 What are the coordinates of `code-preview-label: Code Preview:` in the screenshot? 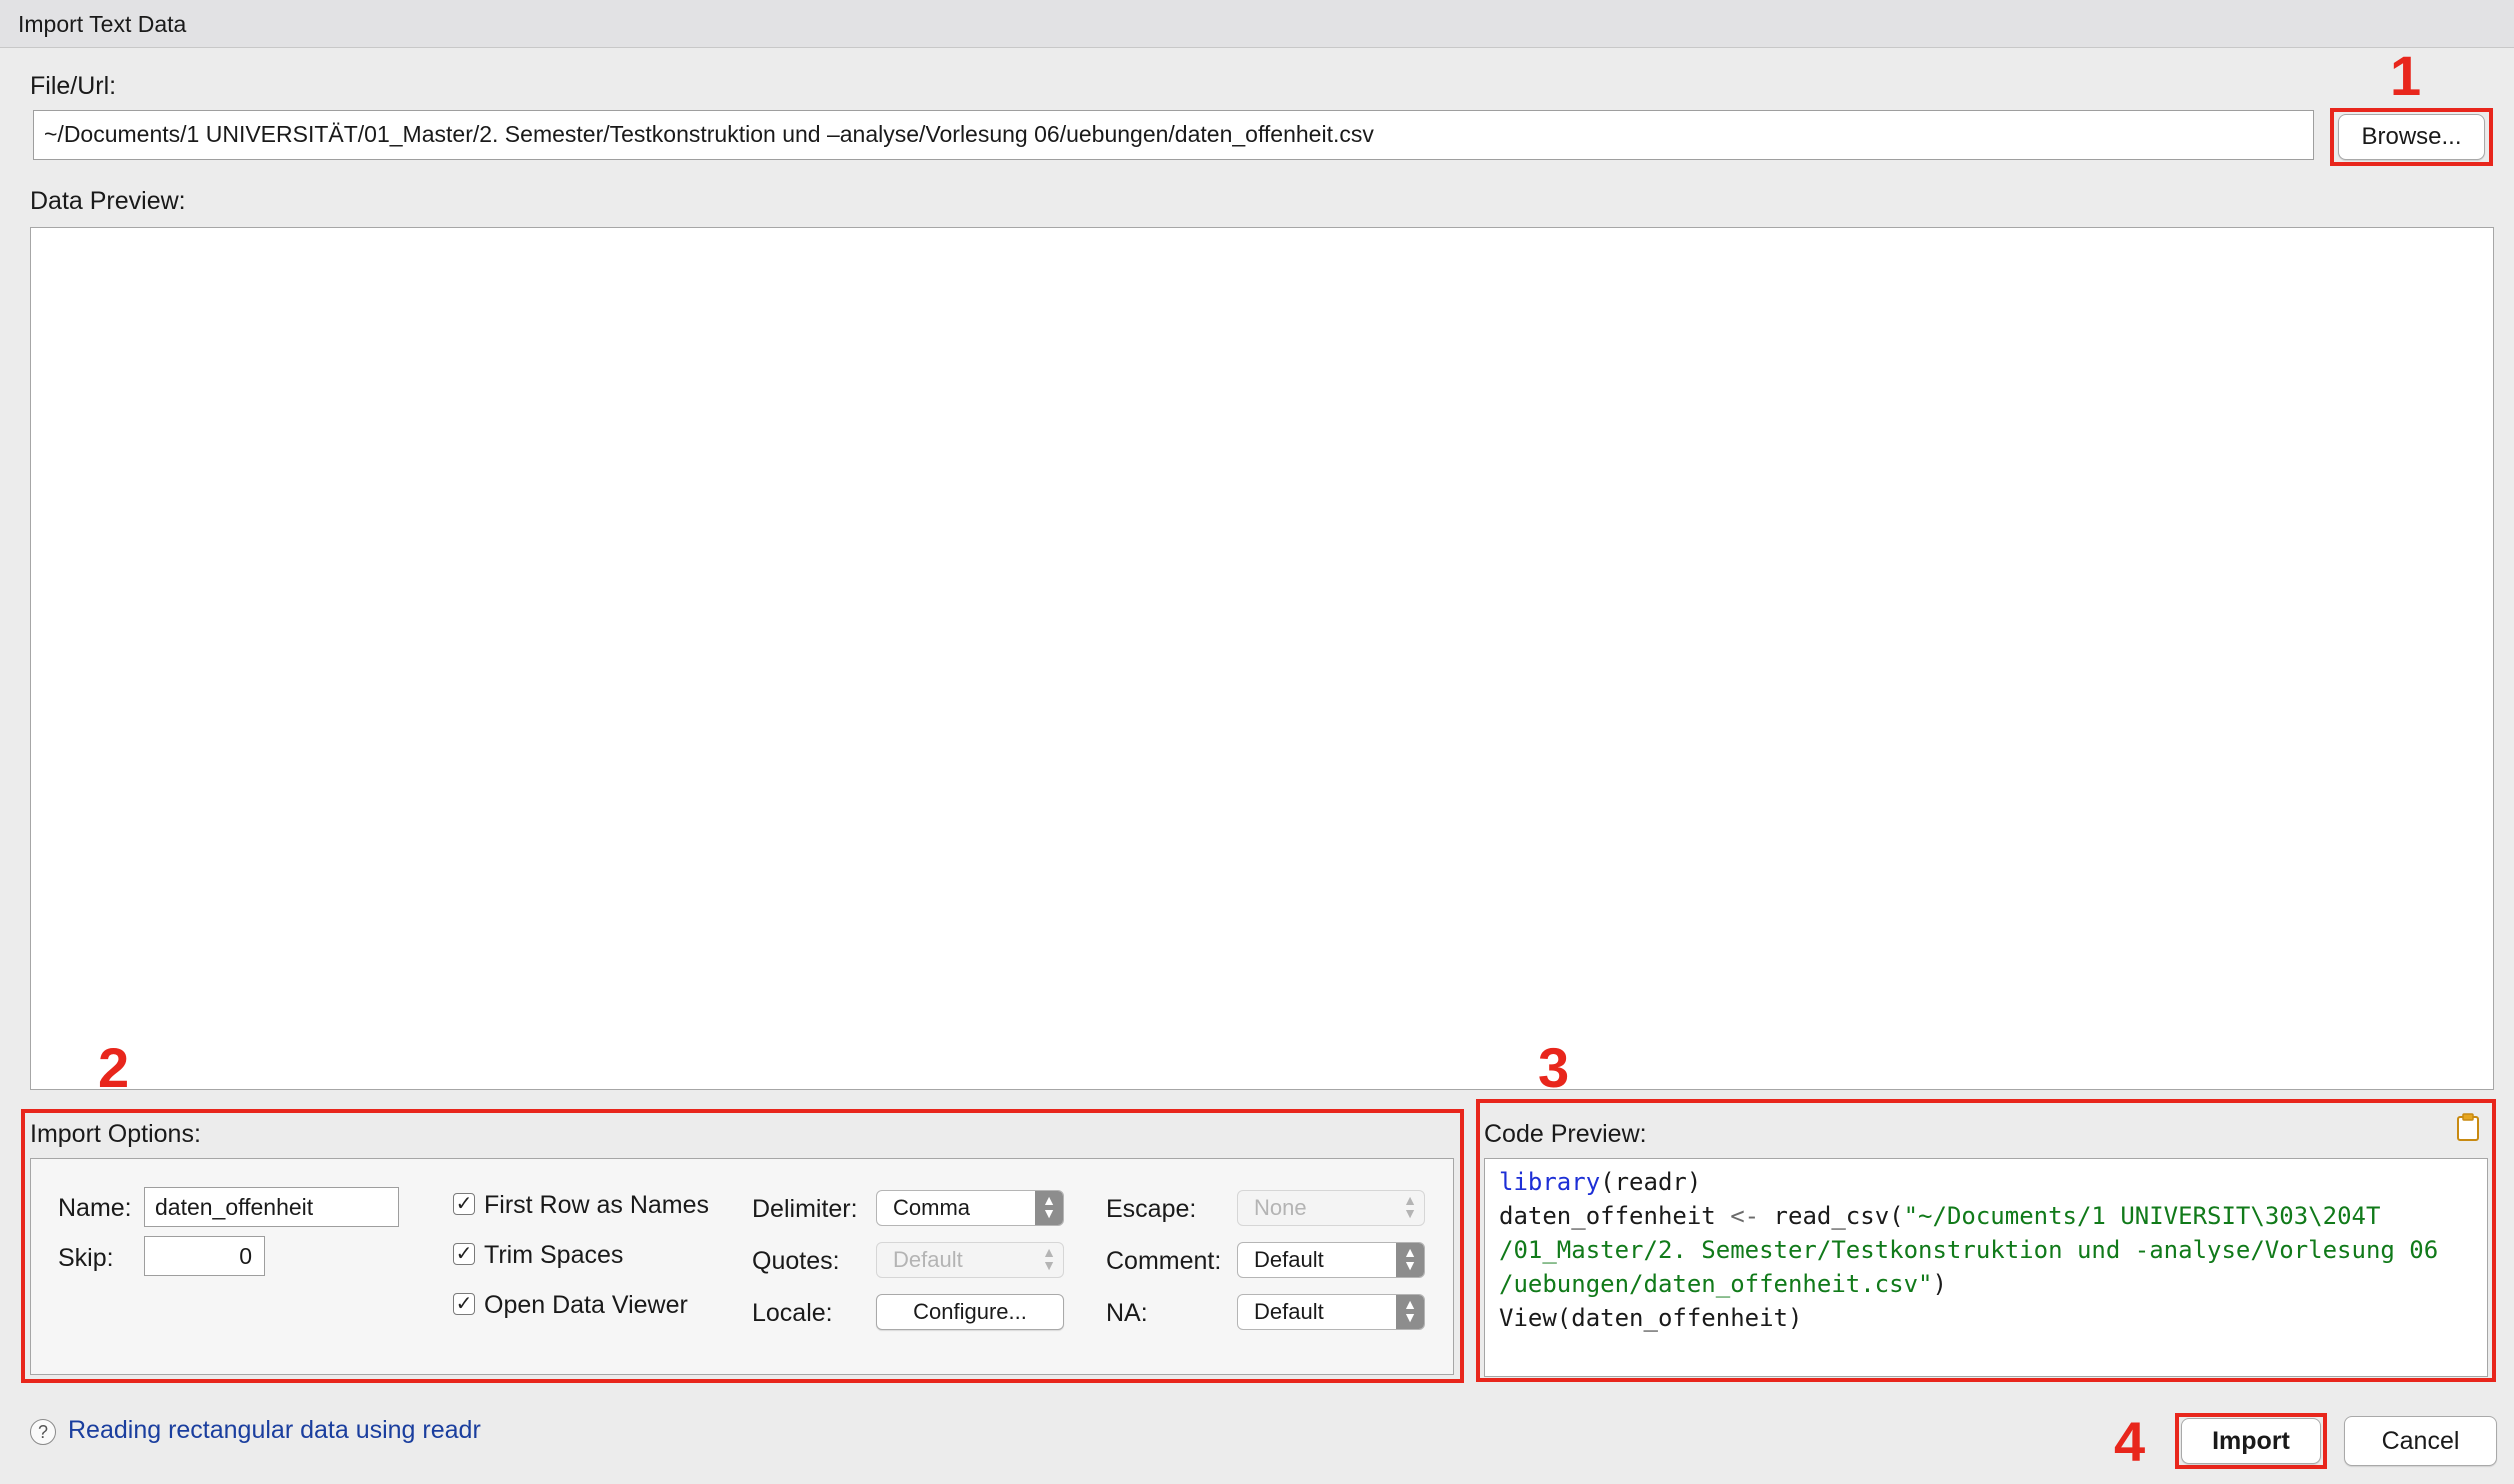 It's located at (1565, 1134).